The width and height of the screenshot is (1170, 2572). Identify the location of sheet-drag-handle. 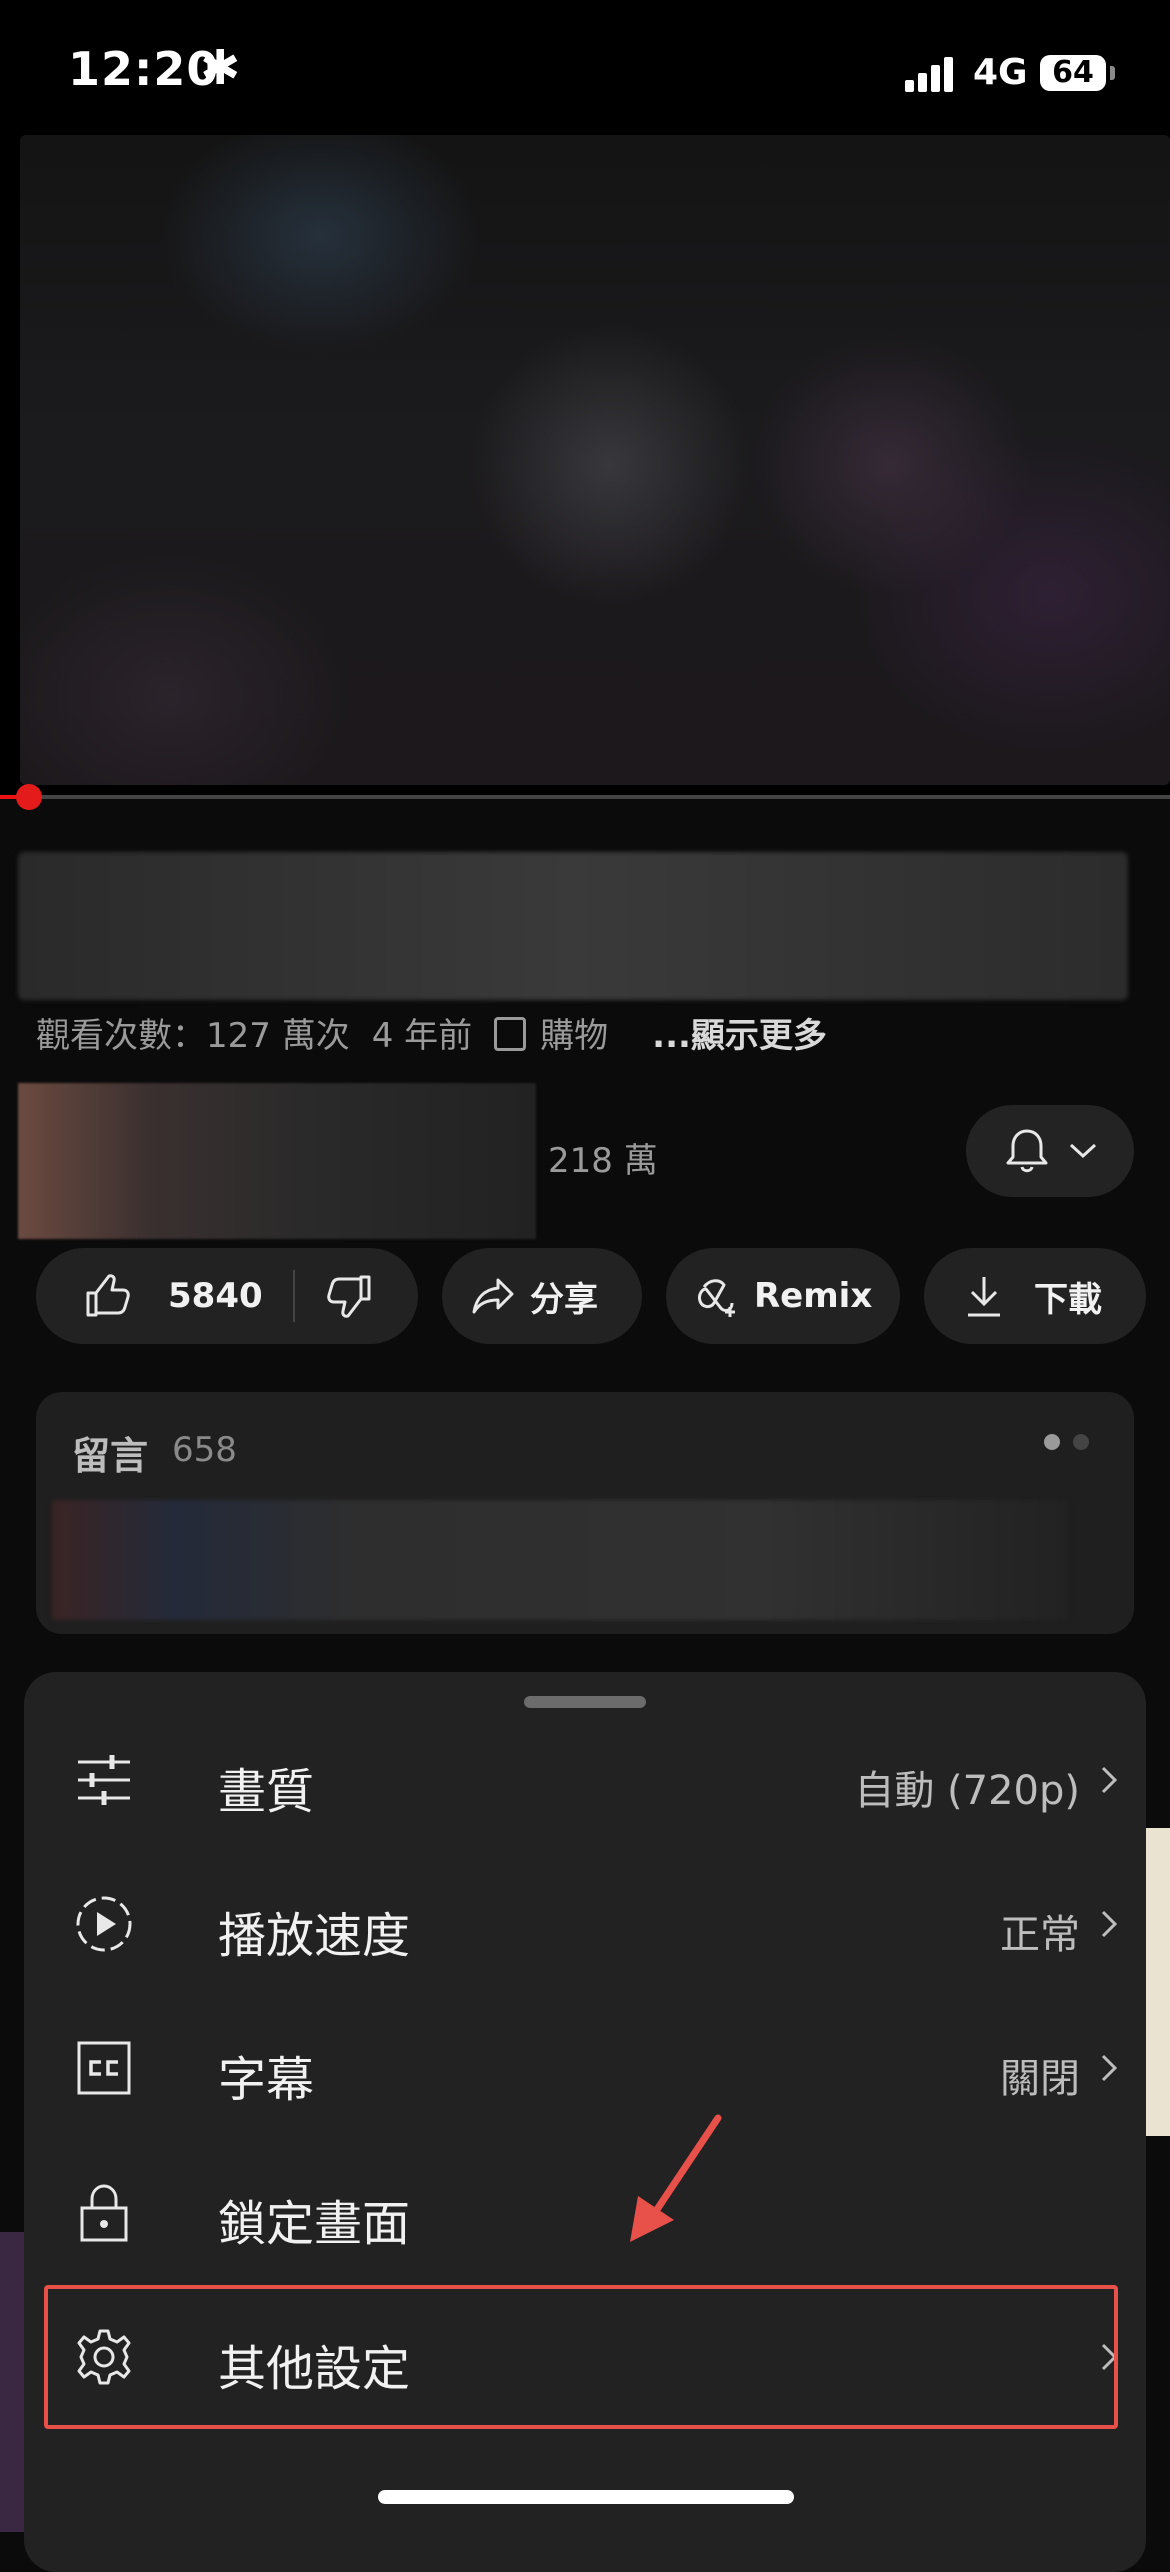
(585, 1702).